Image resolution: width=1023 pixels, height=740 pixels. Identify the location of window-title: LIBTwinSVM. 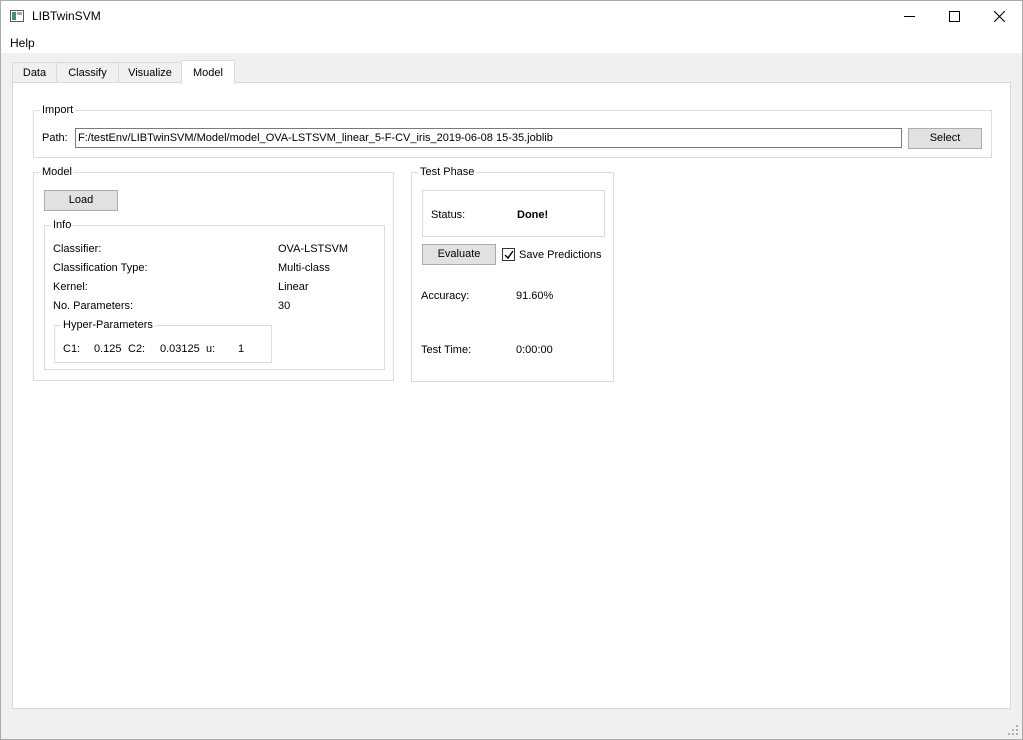
(66, 16).